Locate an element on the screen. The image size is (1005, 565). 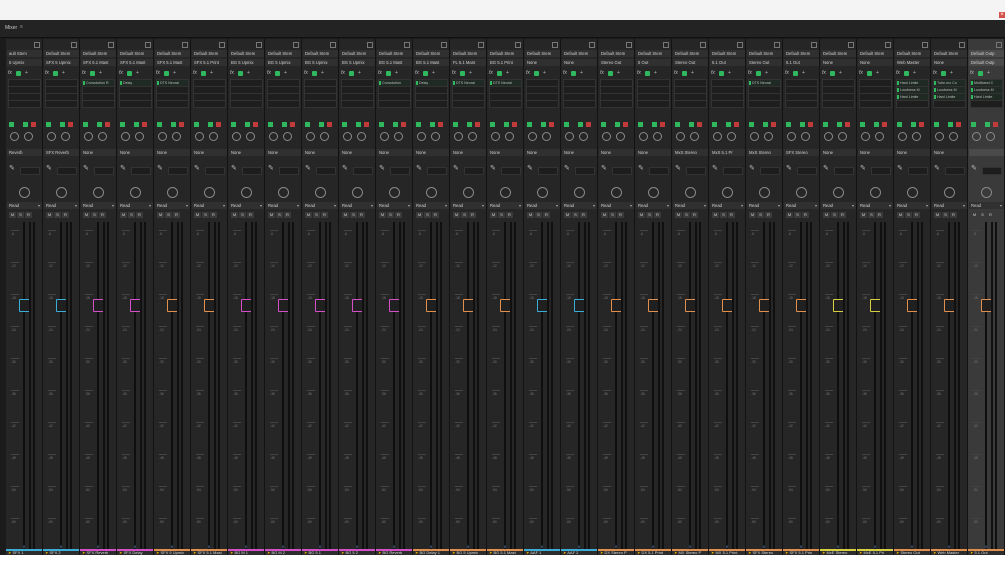
effect-slot is located at coordinates (283, 104).